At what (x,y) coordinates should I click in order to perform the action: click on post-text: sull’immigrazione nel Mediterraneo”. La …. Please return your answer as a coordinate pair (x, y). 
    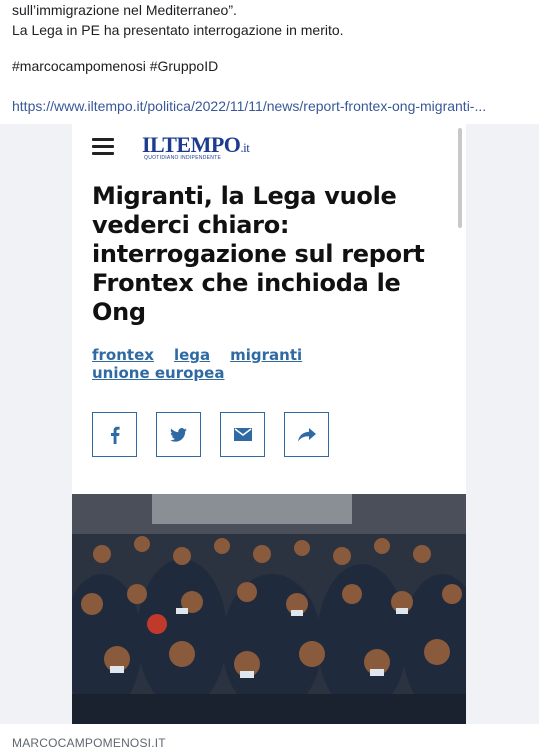
    Looking at the image, I should click on (272, 20).